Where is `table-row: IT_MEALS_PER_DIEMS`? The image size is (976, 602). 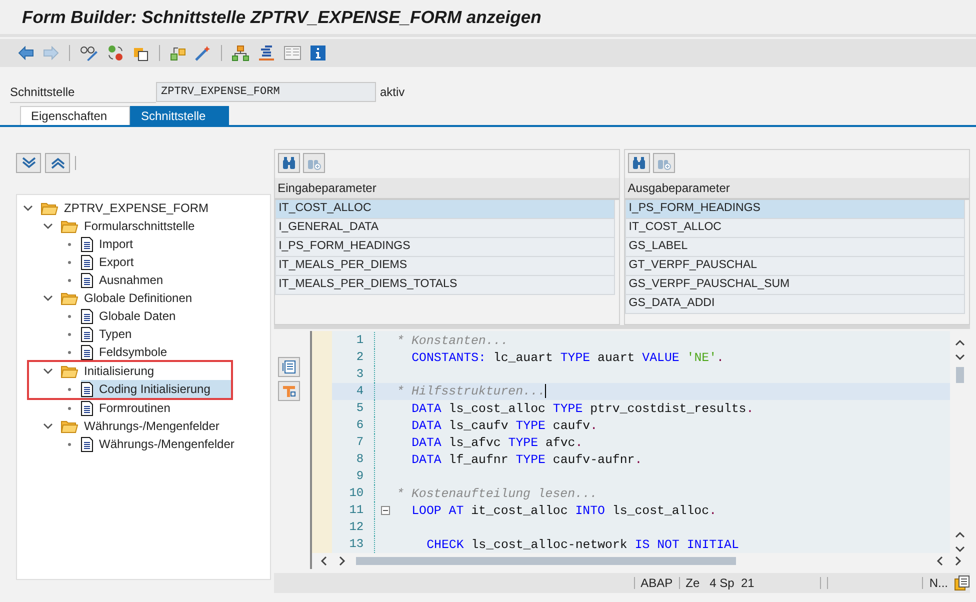
table-row: IT_MEALS_PER_DIEMS is located at coordinates (444, 266).